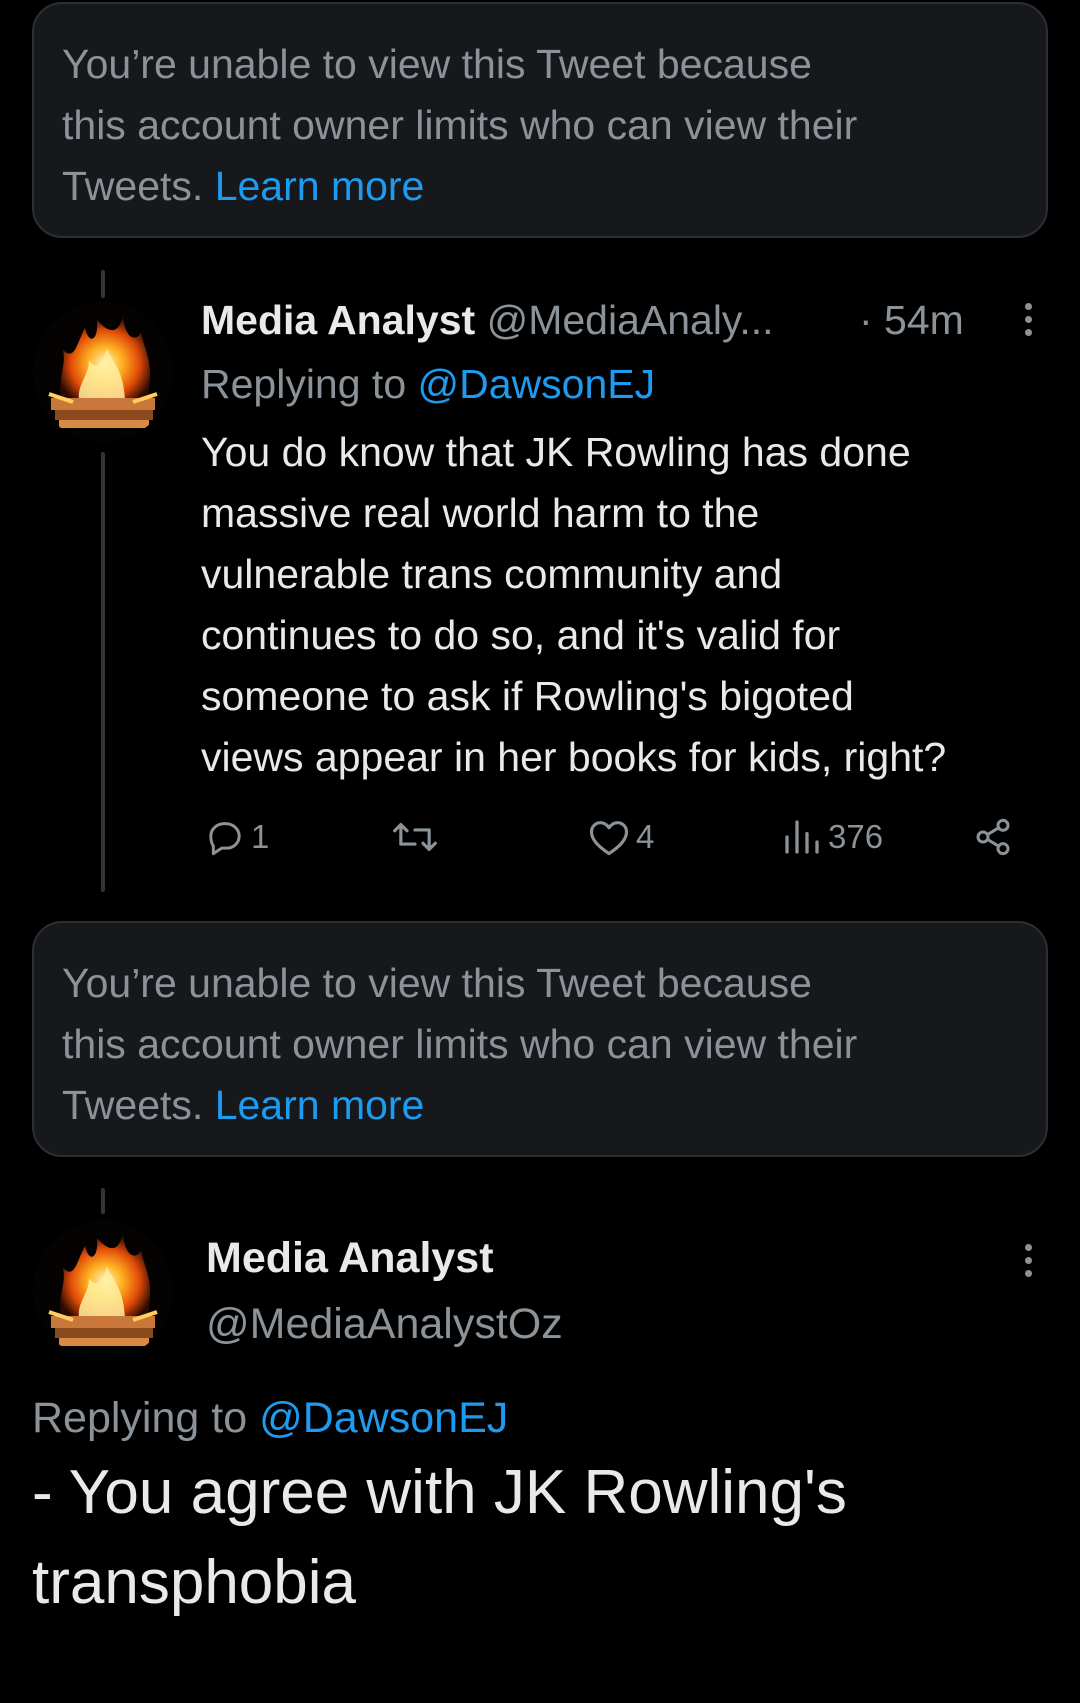 Image resolution: width=1080 pixels, height=1703 pixels. I want to click on tweet-timestamp: · 54m, so click(911, 320).